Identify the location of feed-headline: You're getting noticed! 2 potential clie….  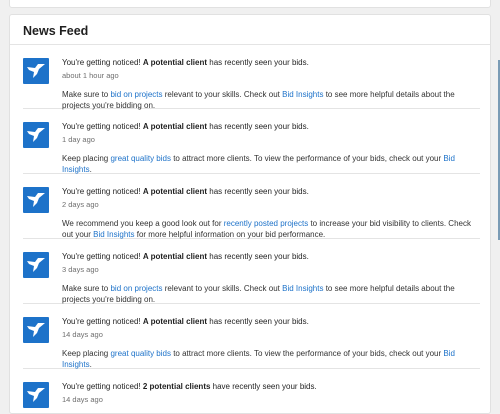
(189, 386).